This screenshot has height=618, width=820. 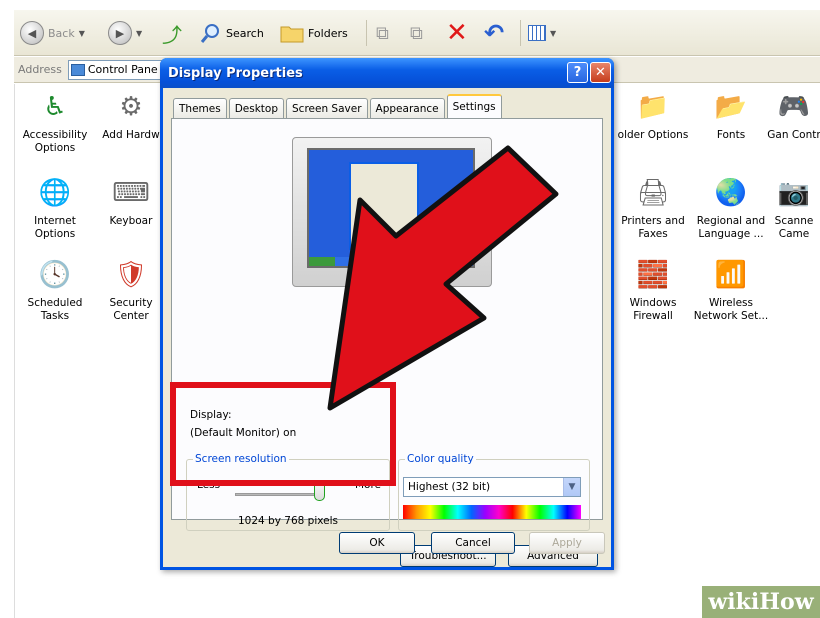 What do you see at coordinates (292, 34) in the screenshot?
I see `folders-icon` at bounding box center [292, 34].